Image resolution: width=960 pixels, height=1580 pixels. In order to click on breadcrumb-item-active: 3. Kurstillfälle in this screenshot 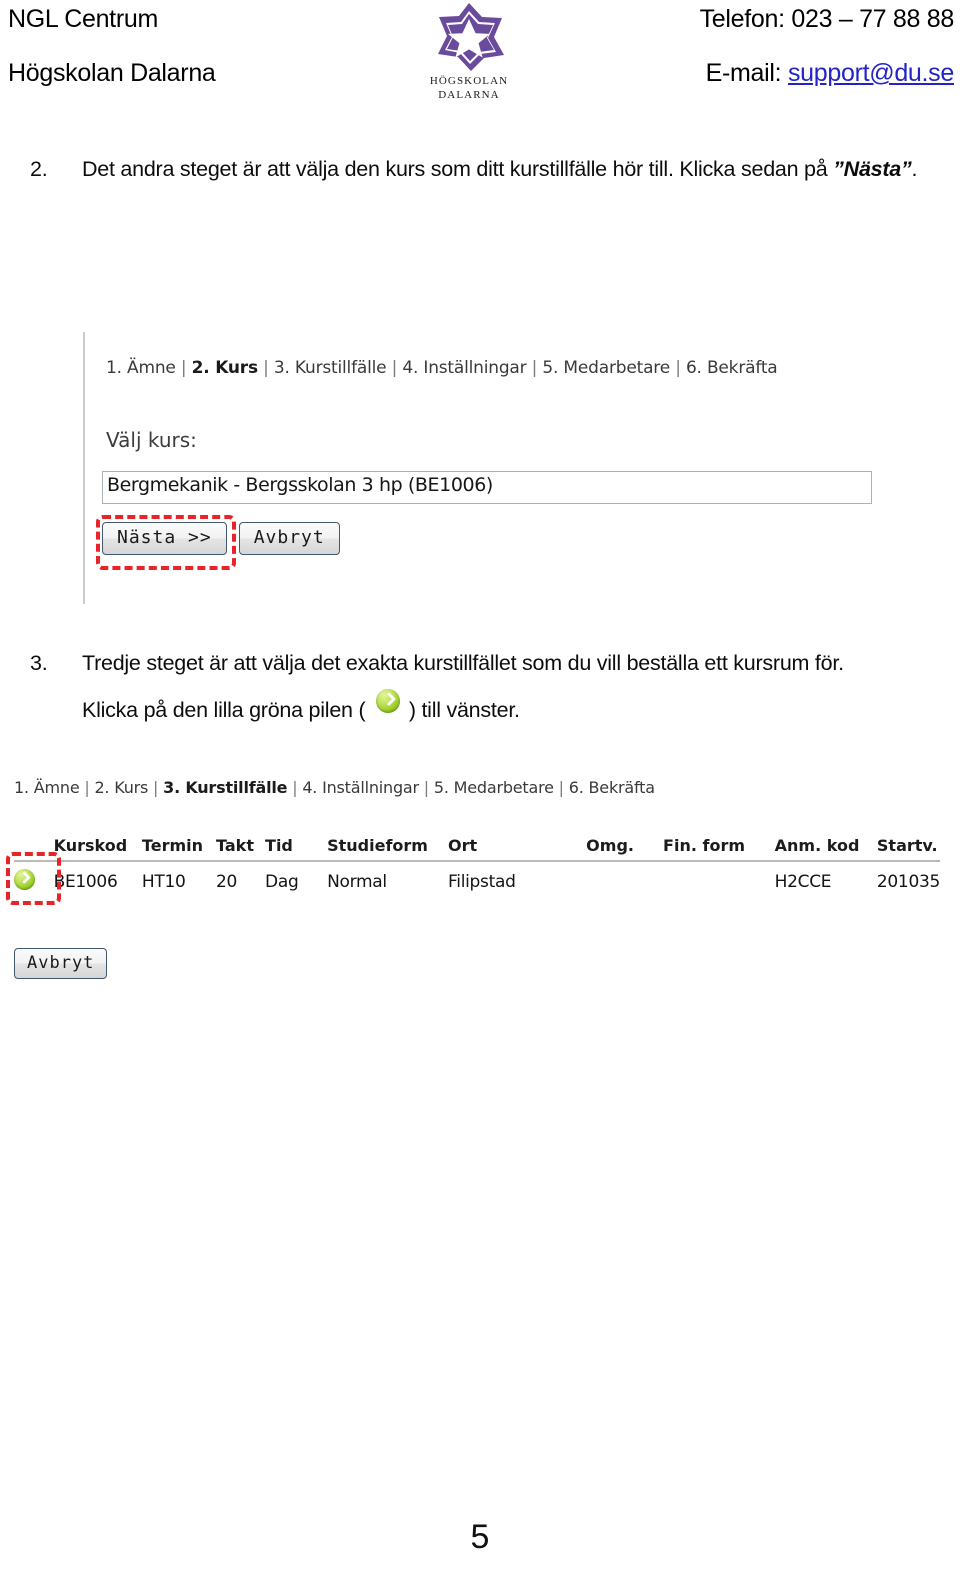, I will do `click(225, 787)`.